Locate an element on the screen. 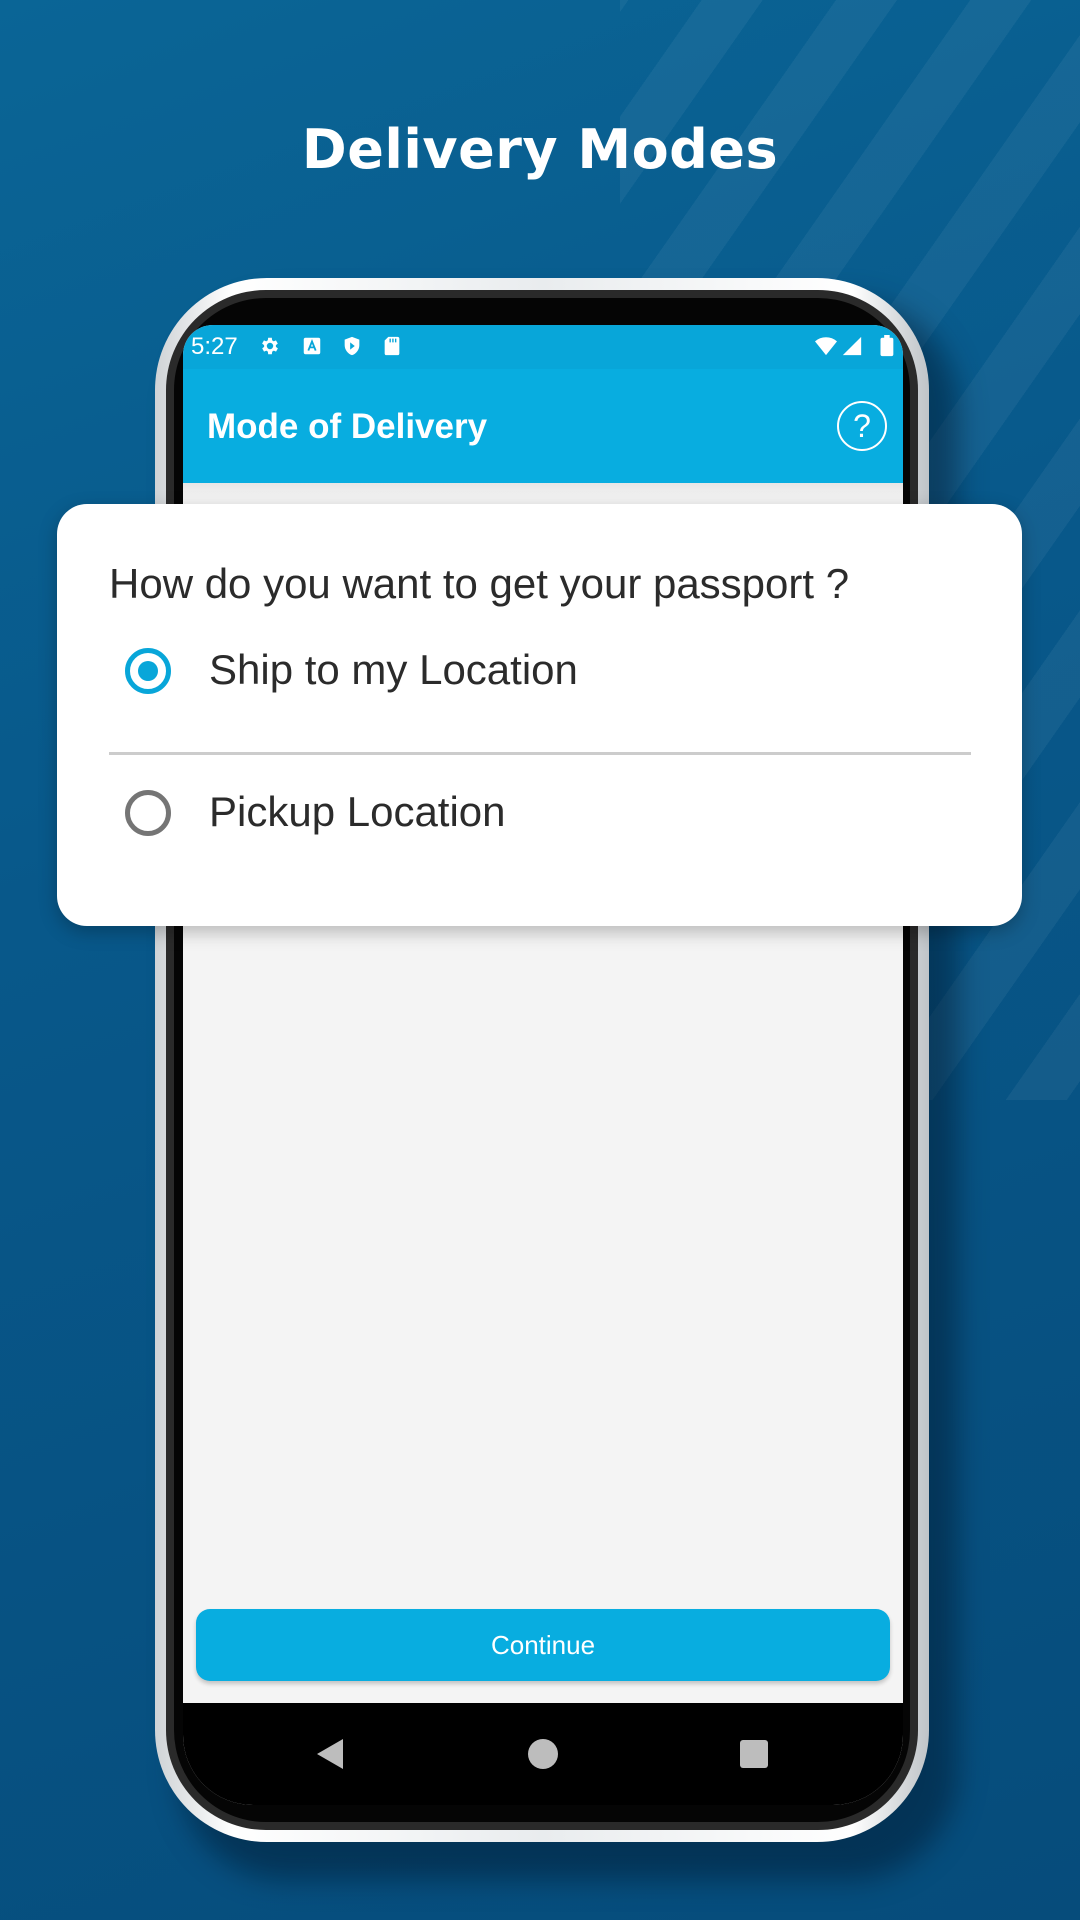 The height and width of the screenshot is (1920, 1080). a-box-icon is located at coordinates (312, 346).